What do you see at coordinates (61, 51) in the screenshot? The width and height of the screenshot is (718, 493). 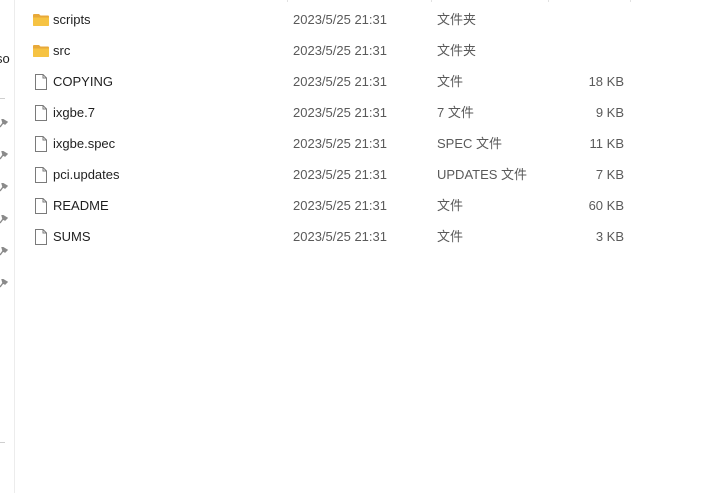 I see `file-name: src` at bounding box center [61, 51].